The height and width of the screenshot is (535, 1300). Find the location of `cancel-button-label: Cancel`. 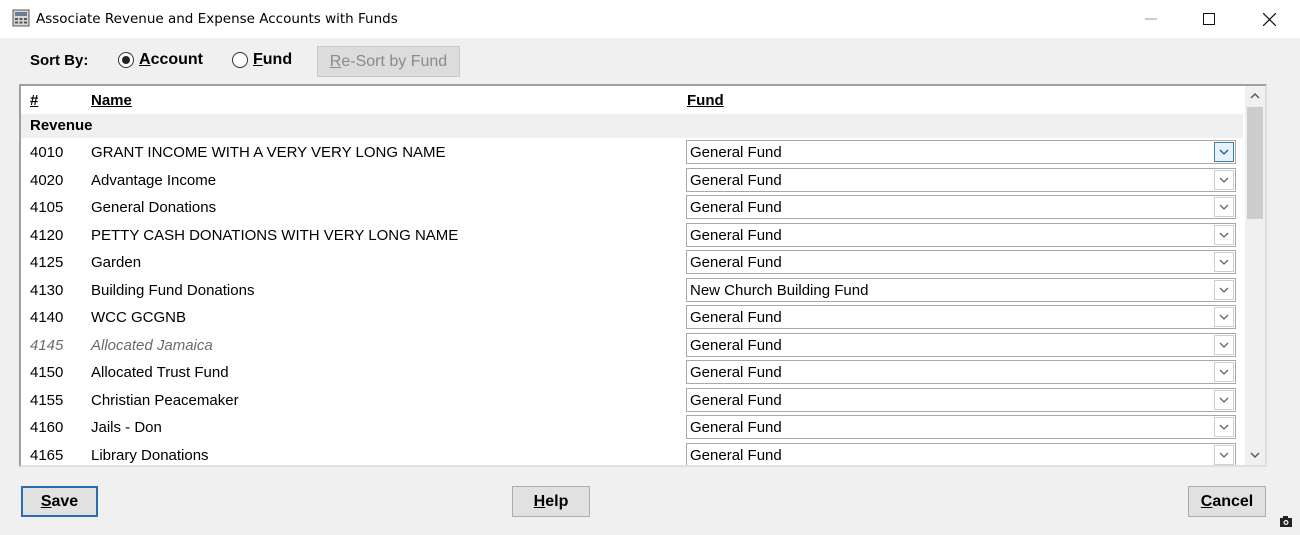

cancel-button-label: Cancel is located at coordinates (1227, 501).